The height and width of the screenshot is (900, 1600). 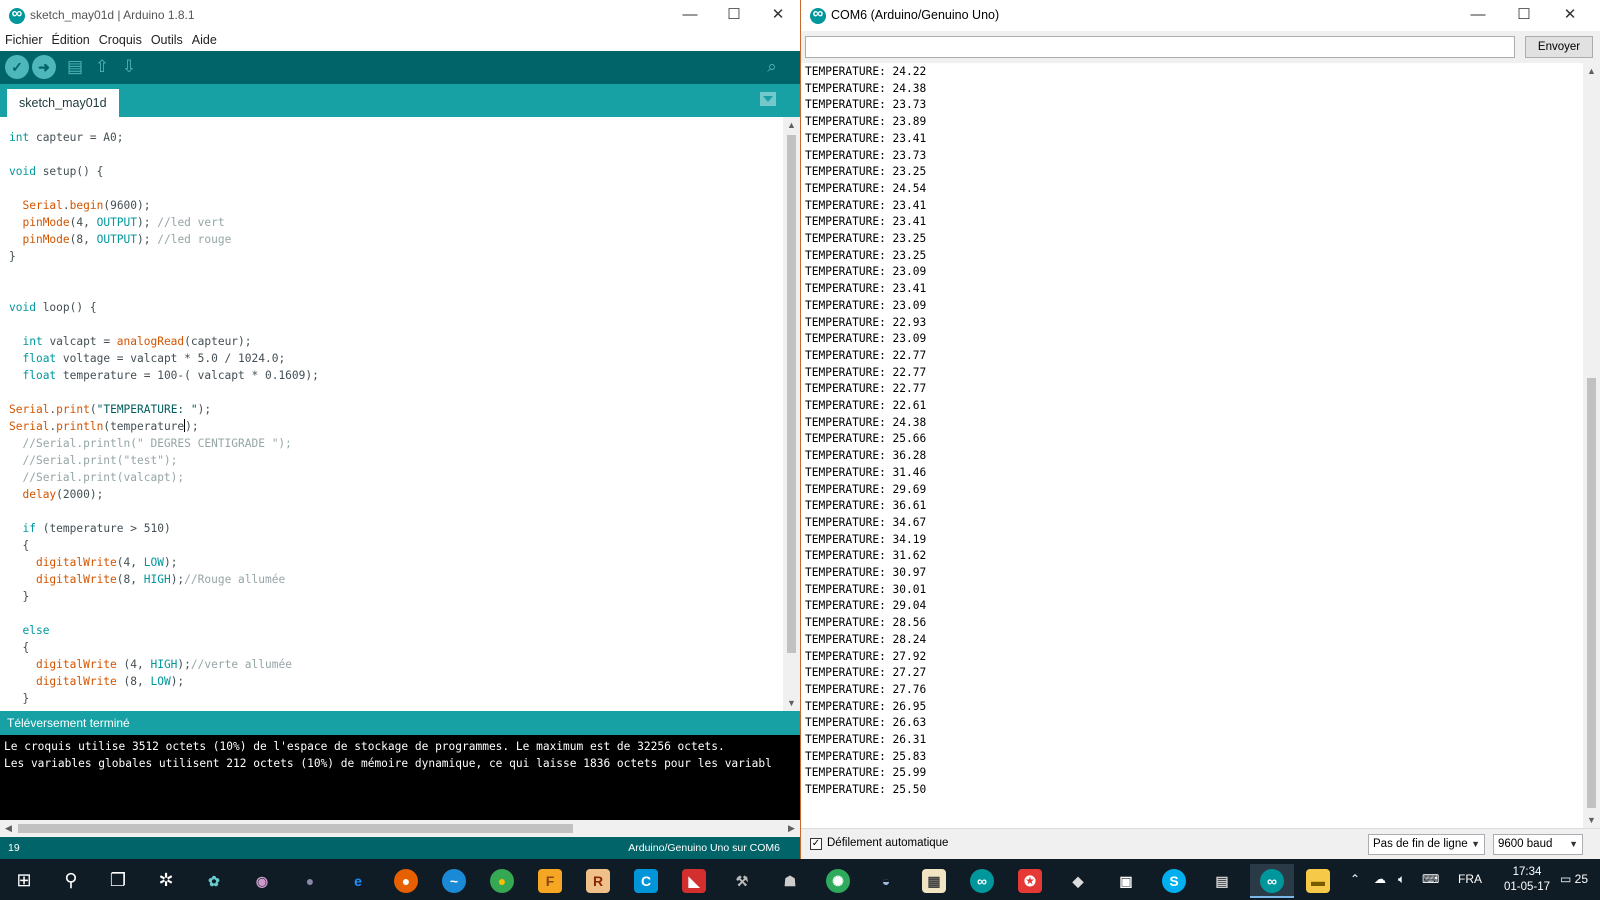 What do you see at coordinates (8, 828) in the screenshot?
I see `scroll-left-icon: ◀` at bounding box center [8, 828].